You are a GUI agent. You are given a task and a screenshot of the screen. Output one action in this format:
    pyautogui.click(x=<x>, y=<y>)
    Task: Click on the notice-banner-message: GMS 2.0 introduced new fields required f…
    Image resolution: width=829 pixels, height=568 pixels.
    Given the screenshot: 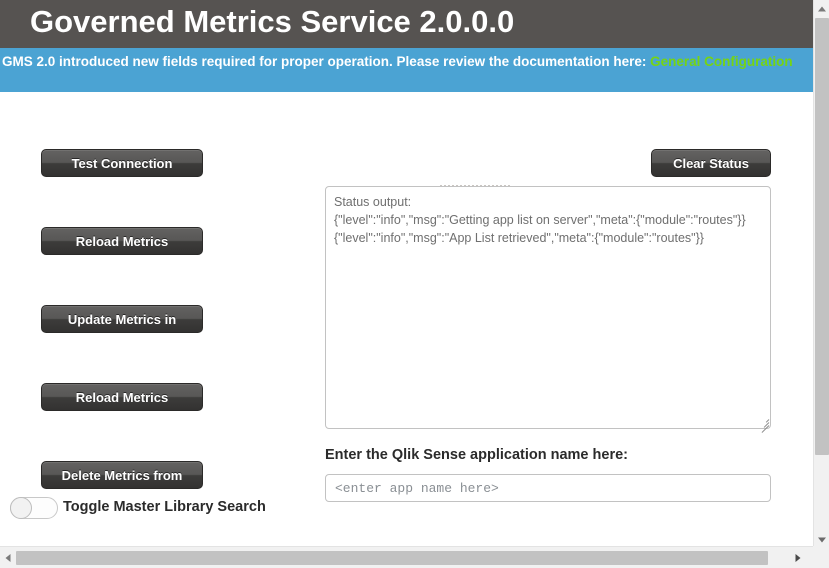 What is the action you would take?
    pyautogui.click(x=326, y=61)
    